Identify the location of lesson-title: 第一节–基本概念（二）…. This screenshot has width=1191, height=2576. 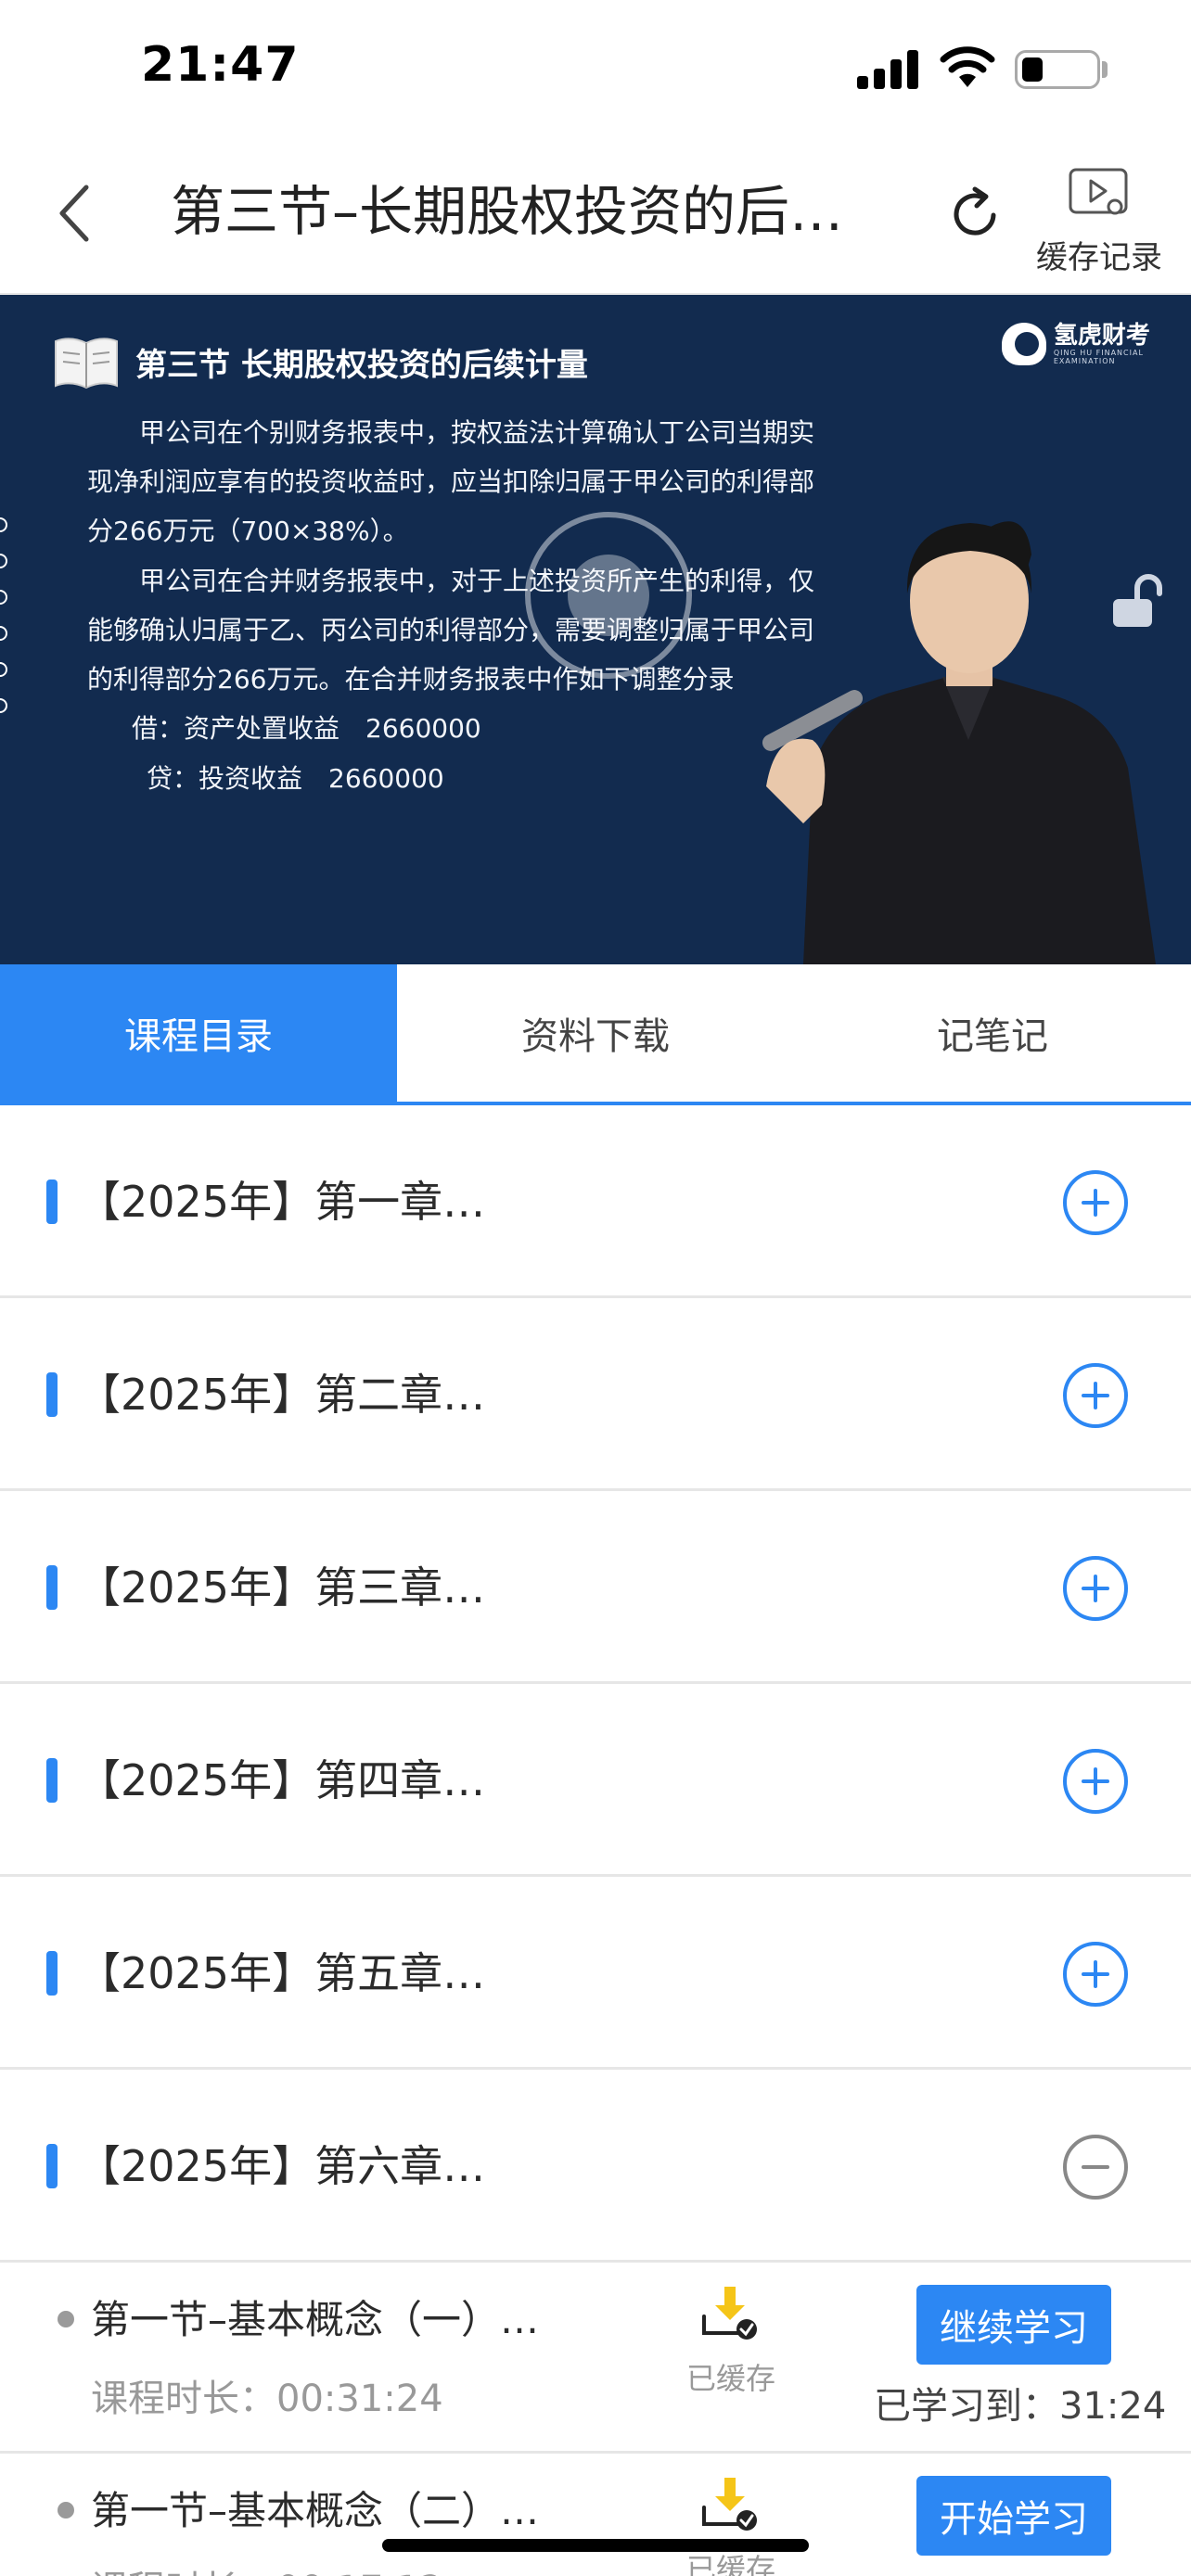
(315, 2511).